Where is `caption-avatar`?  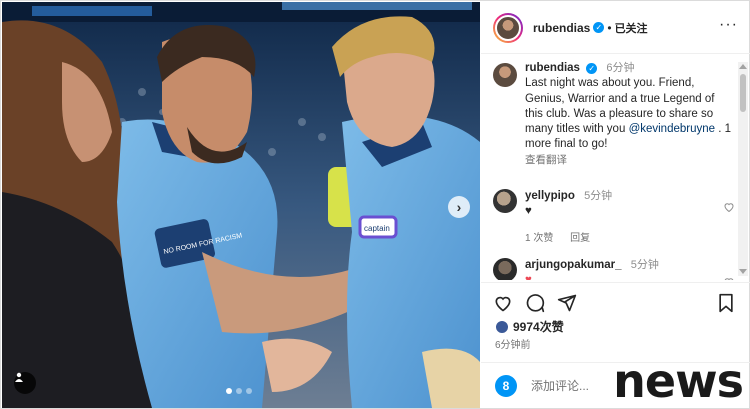
caption-avatar is located at coordinates (505, 75).